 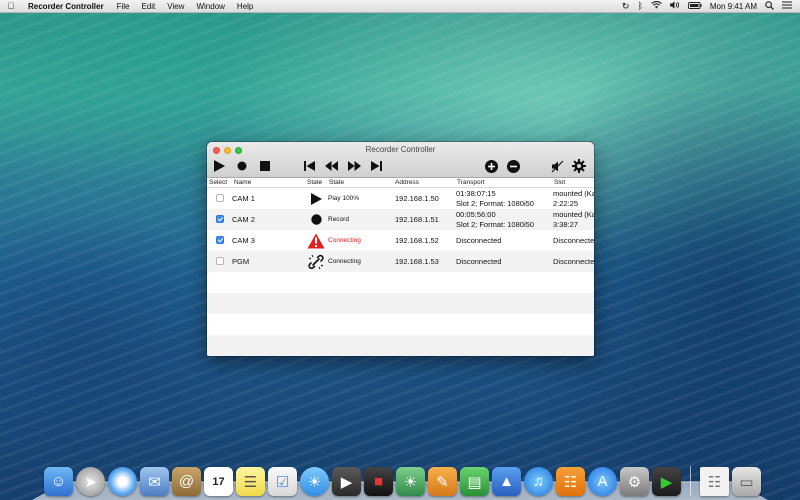 I want to click on play-button, so click(x=219, y=166).